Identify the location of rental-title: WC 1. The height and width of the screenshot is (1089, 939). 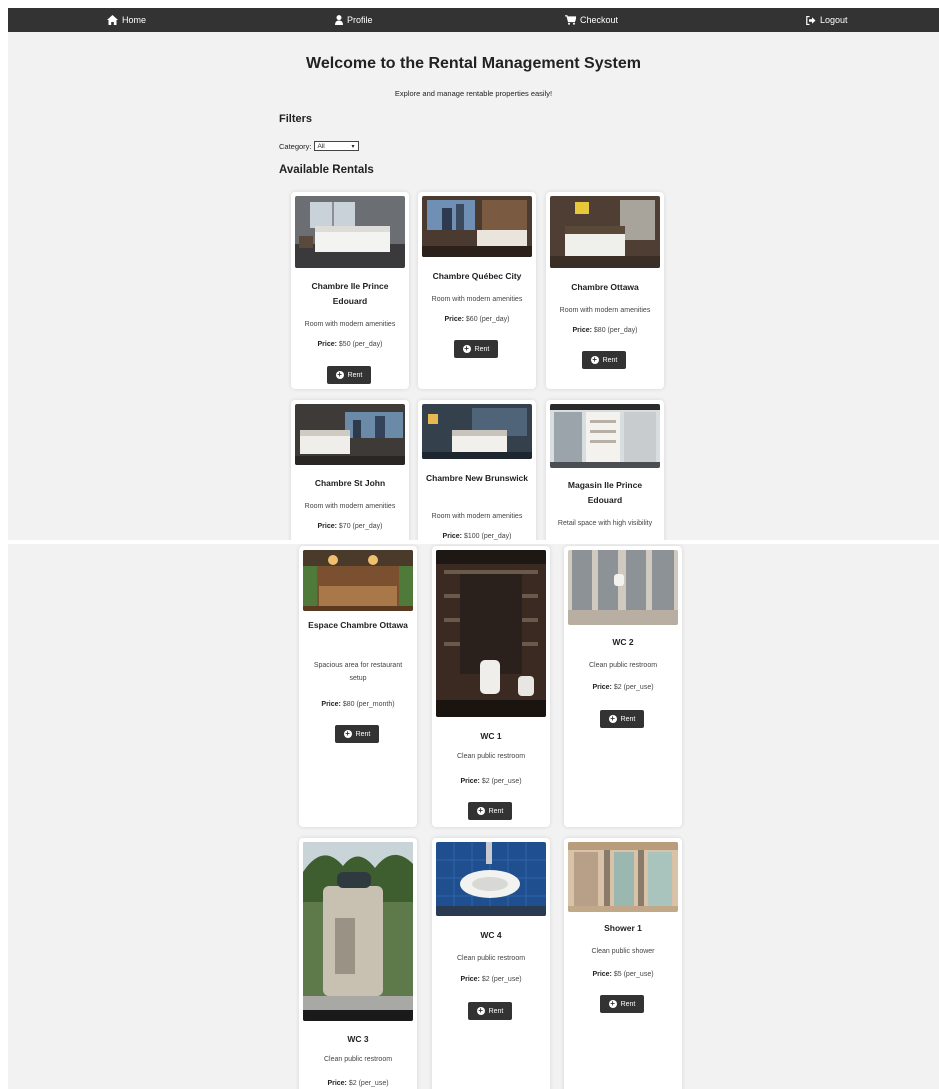
(491, 736).